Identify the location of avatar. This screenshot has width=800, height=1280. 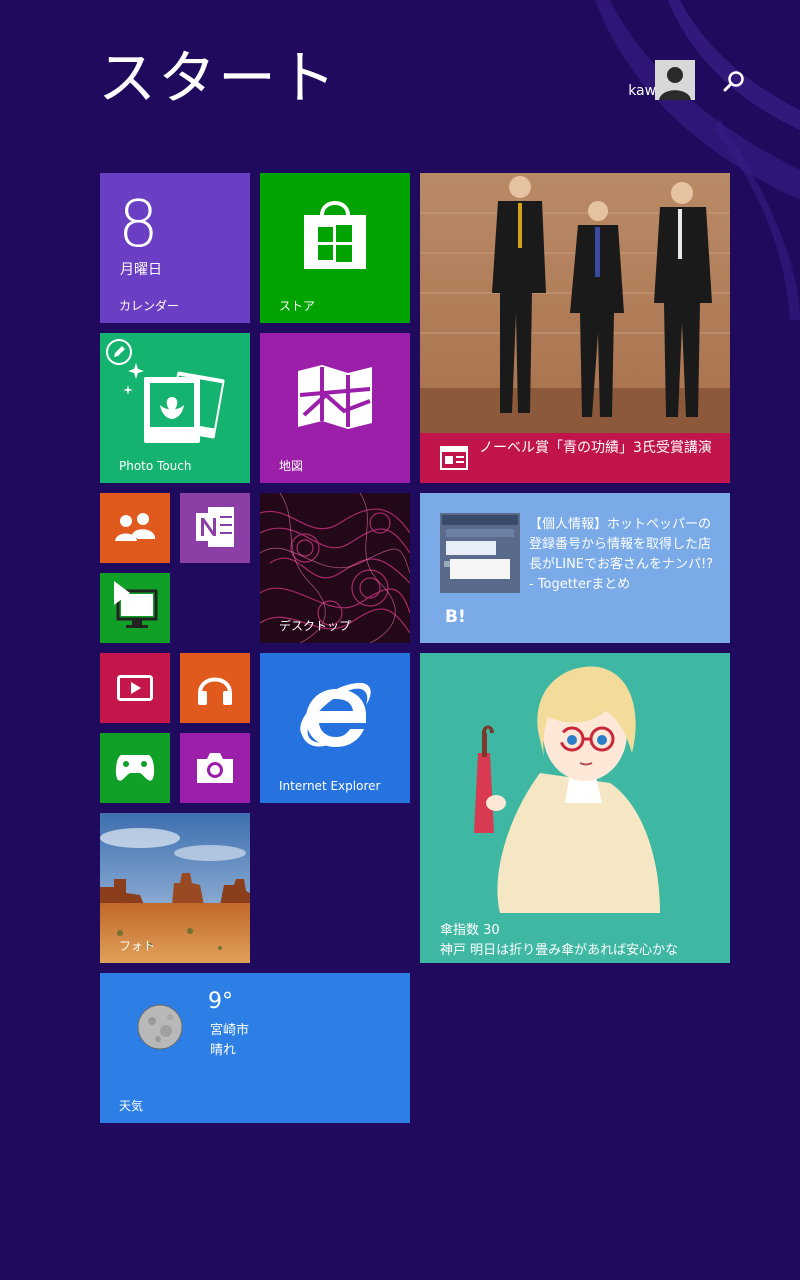
(675, 80).